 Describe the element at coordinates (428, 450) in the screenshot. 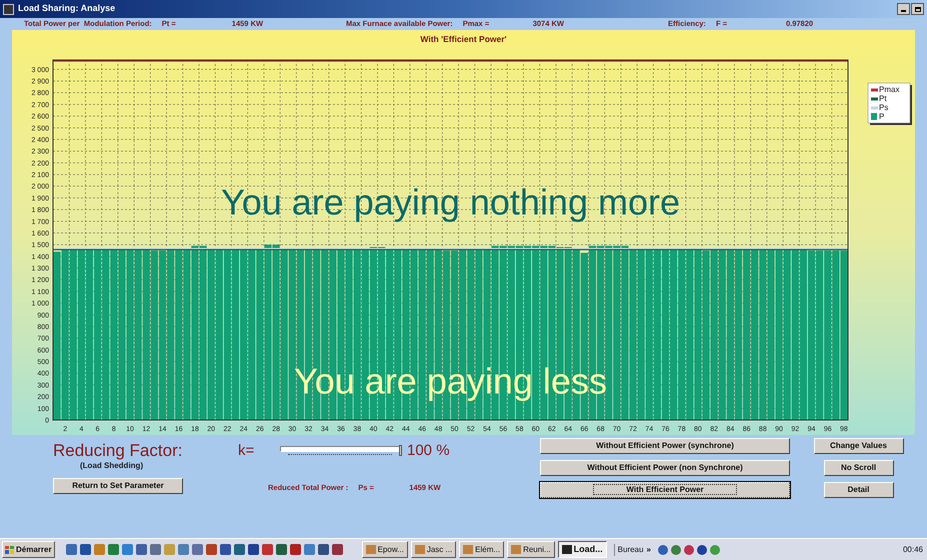

I see `reducing-factor-reading: 100 %` at that location.